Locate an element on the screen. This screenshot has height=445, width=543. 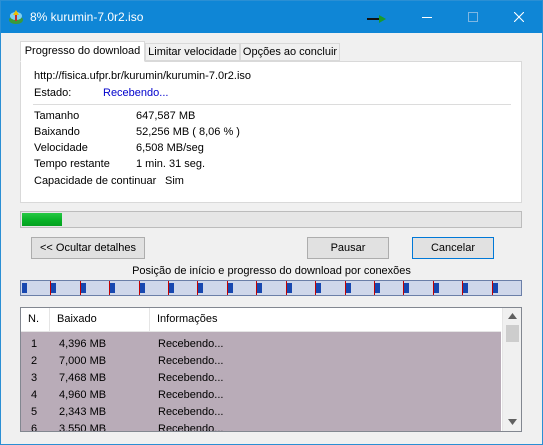
download-progress-bar is located at coordinates (271, 219).